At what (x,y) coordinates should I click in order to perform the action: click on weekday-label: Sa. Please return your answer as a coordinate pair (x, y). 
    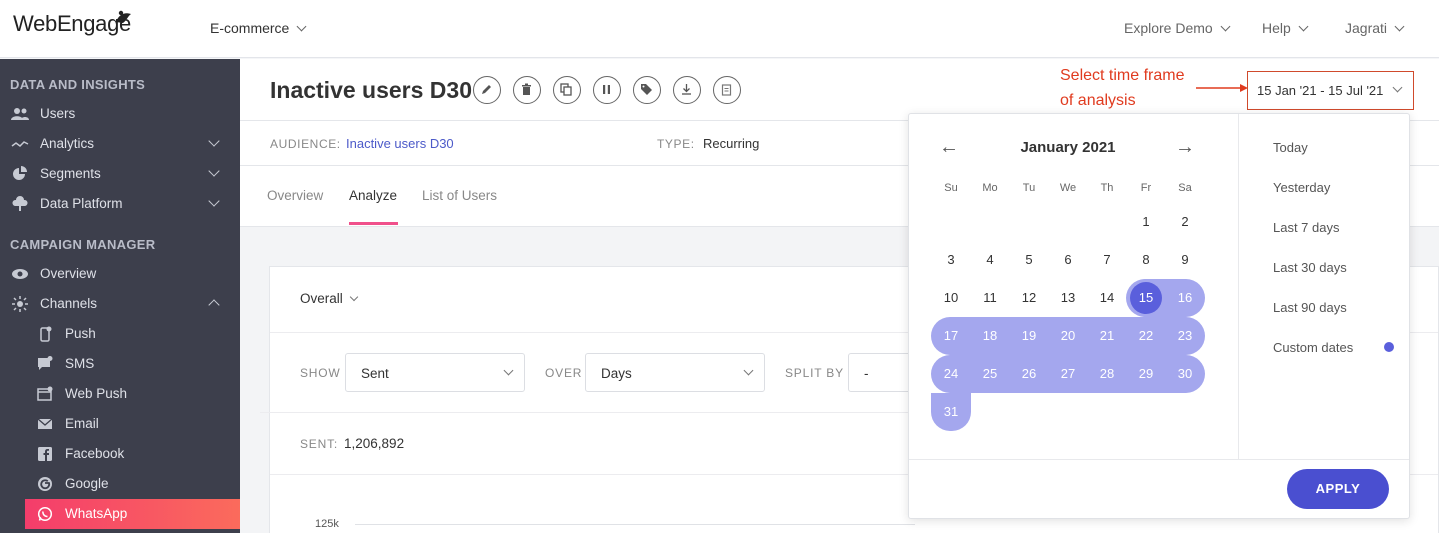
    Looking at the image, I should click on (1185, 188).